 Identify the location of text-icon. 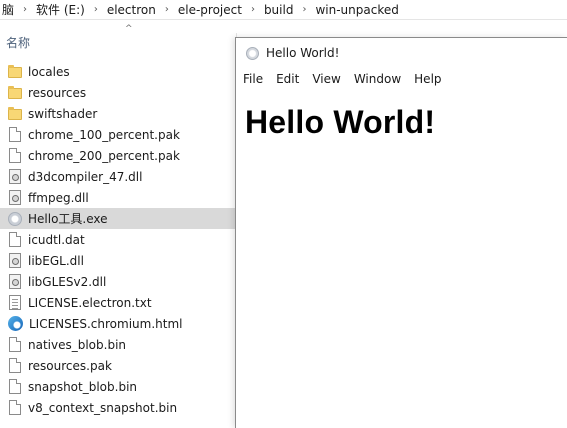
(15, 302).